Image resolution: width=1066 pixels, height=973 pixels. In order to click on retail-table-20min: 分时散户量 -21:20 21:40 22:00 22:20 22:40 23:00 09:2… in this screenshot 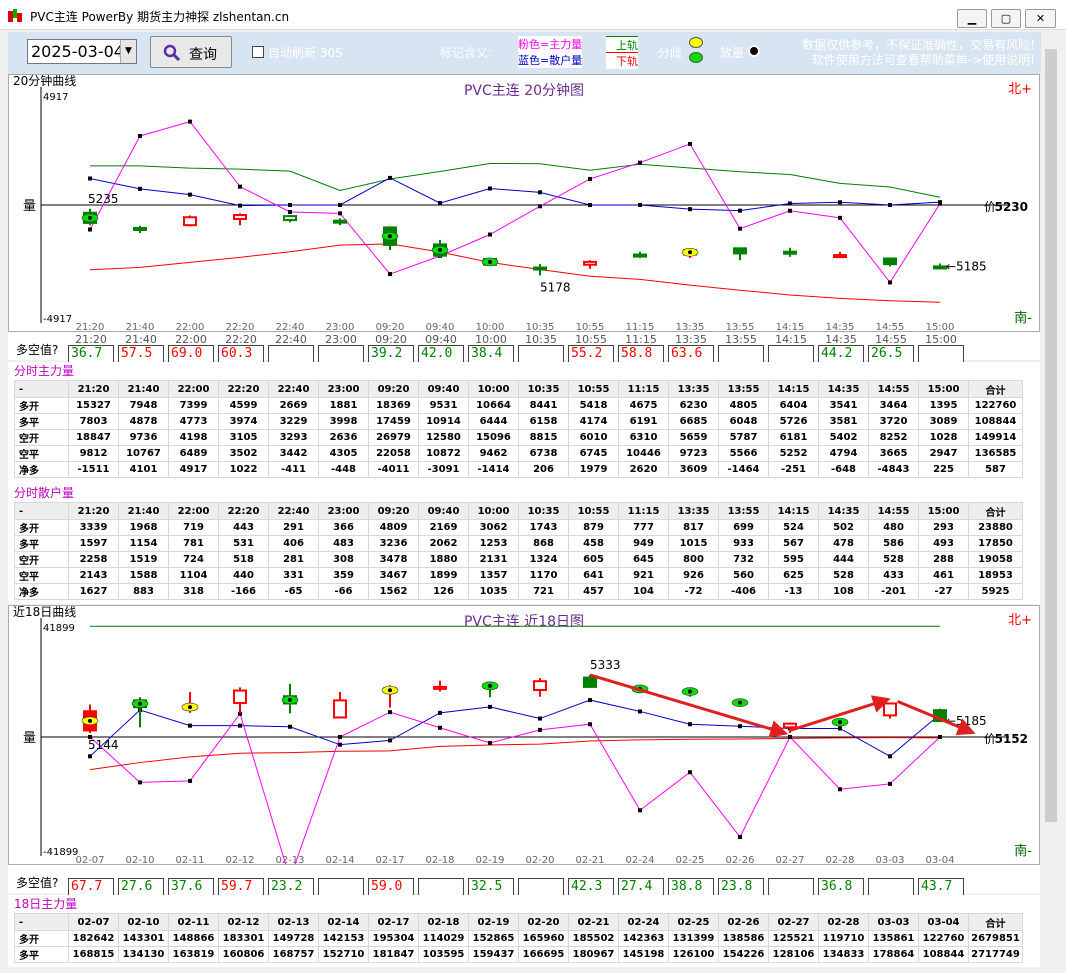, I will do `click(524, 544)`.